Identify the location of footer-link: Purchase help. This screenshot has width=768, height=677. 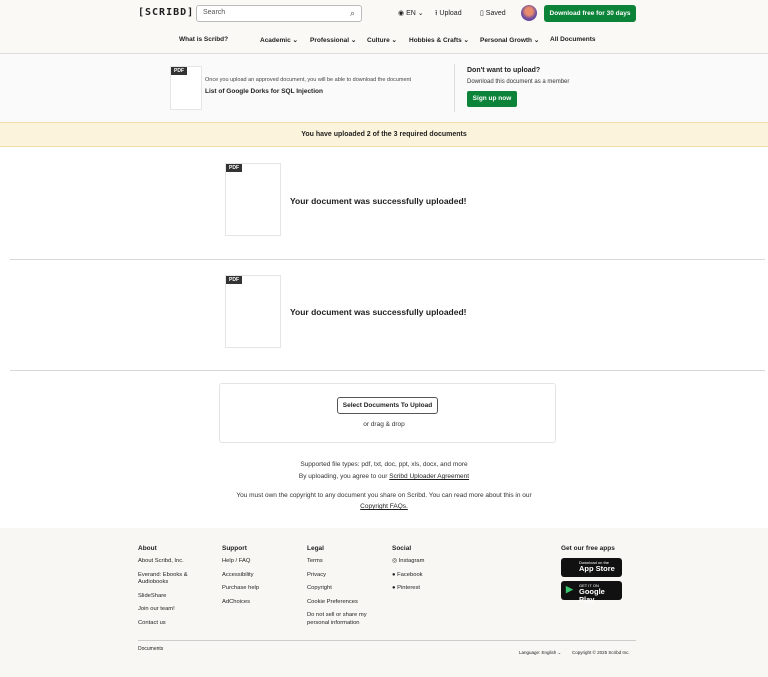
(240, 589).